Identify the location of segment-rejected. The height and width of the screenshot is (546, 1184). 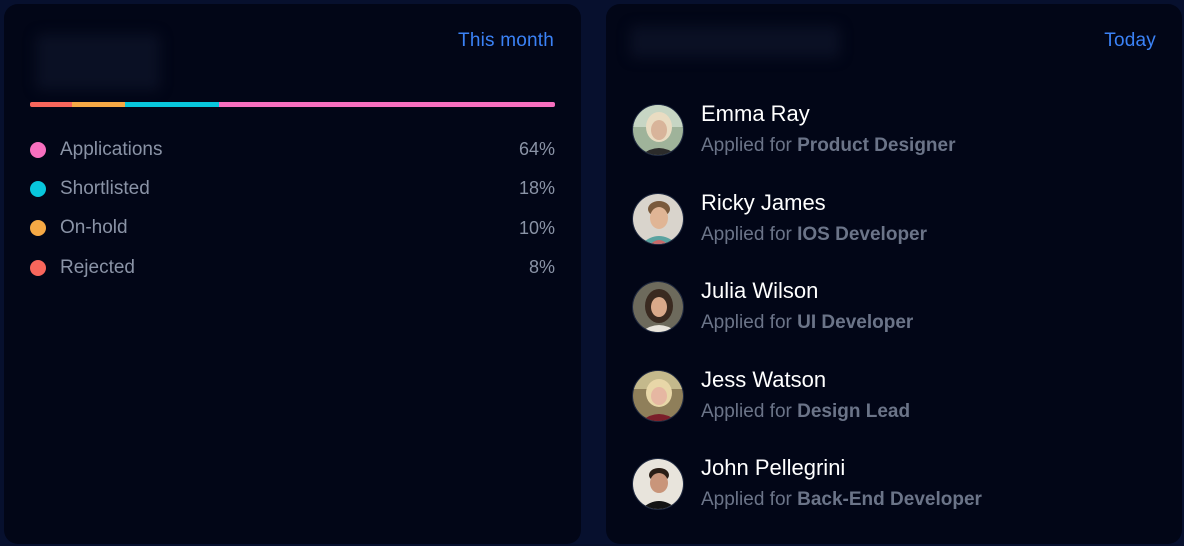
(51, 104).